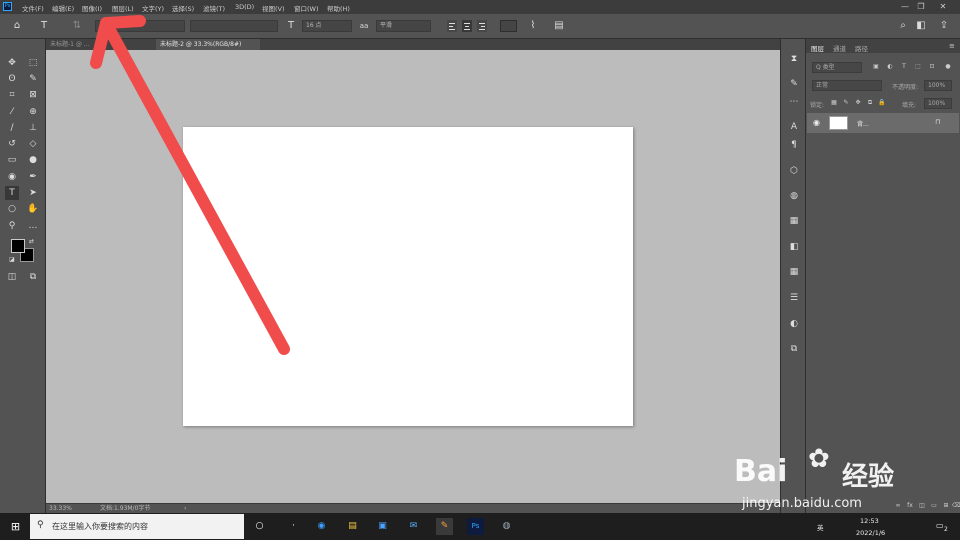 The width and height of the screenshot is (960, 540). I want to click on new-group-icon: ▭, so click(934, 506).